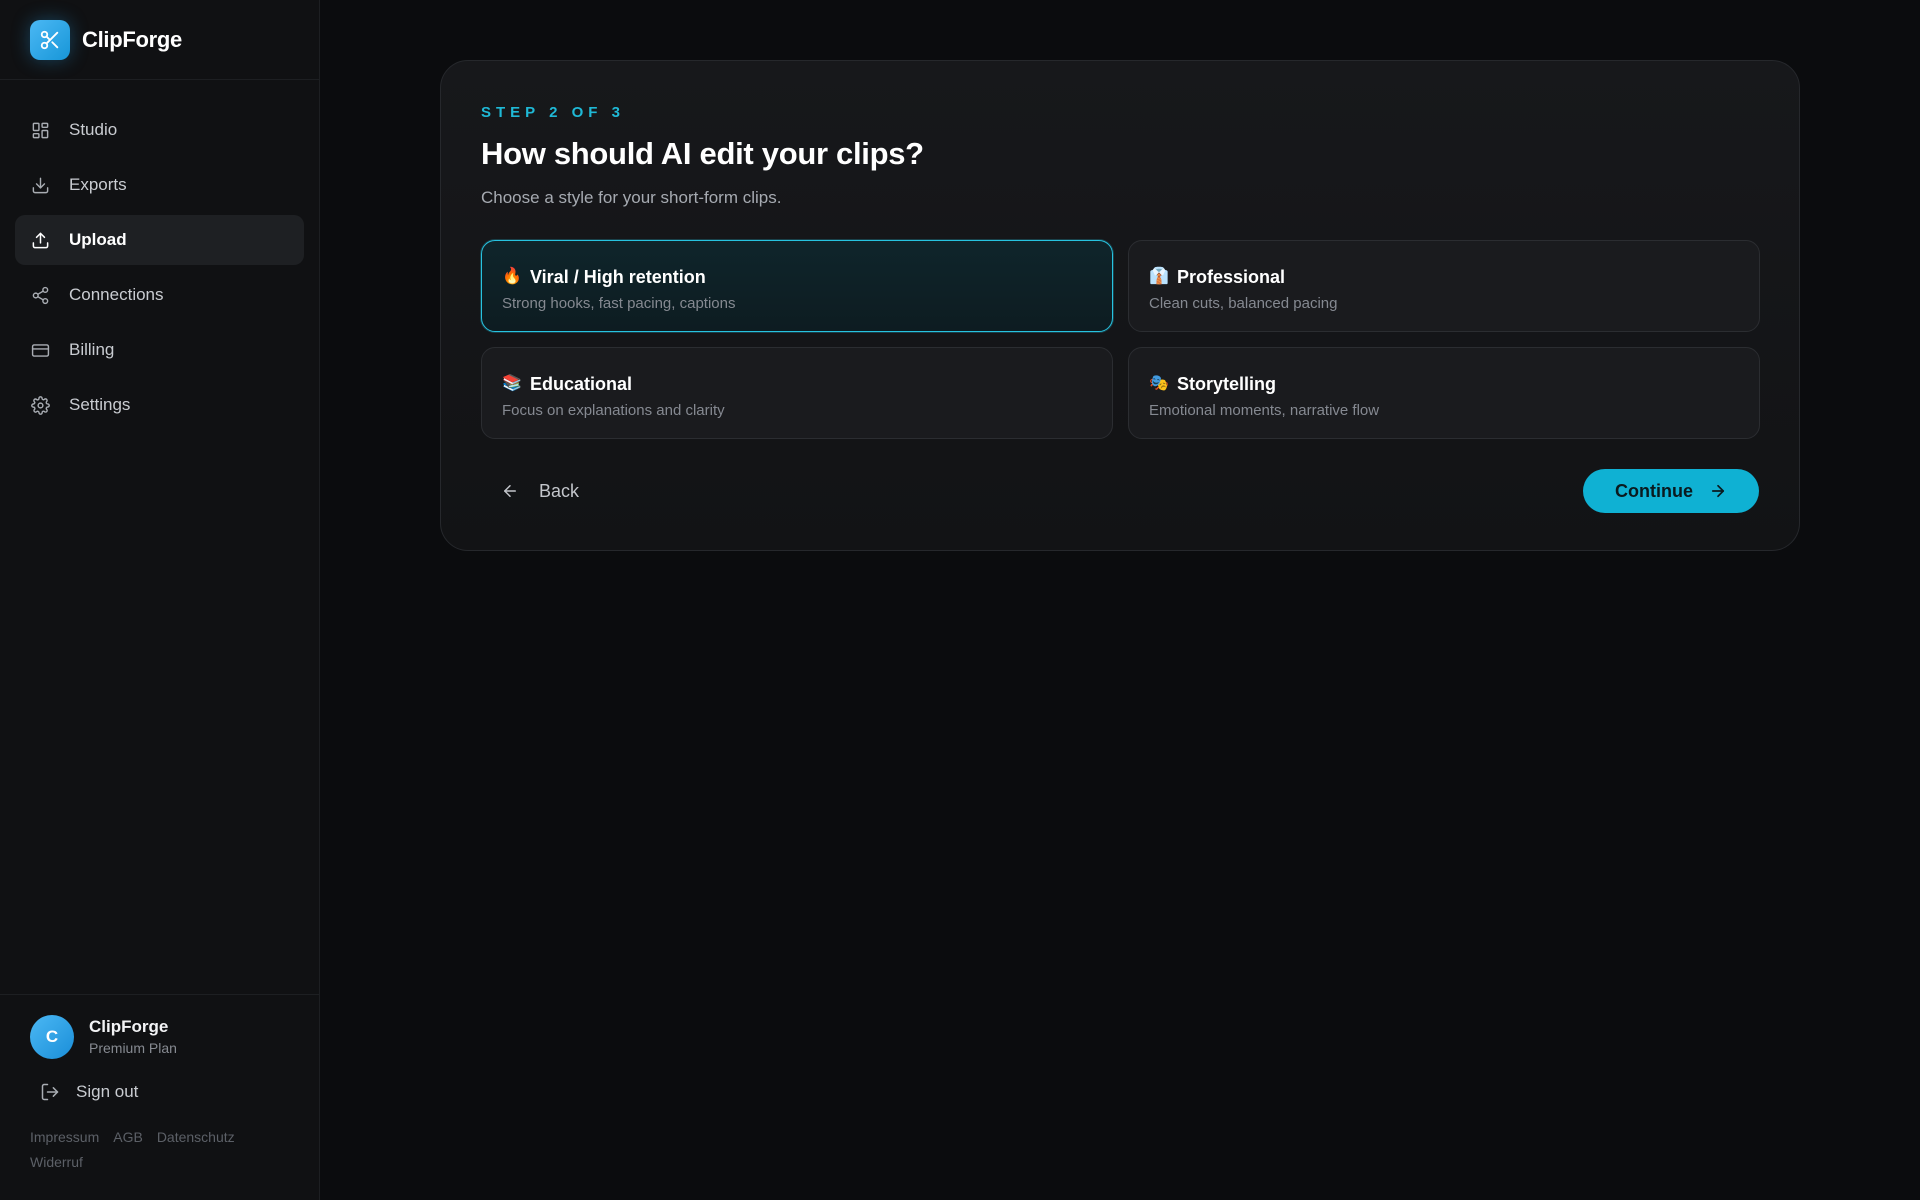  I want to click on arrow-right-icon, so click(1718, 491).